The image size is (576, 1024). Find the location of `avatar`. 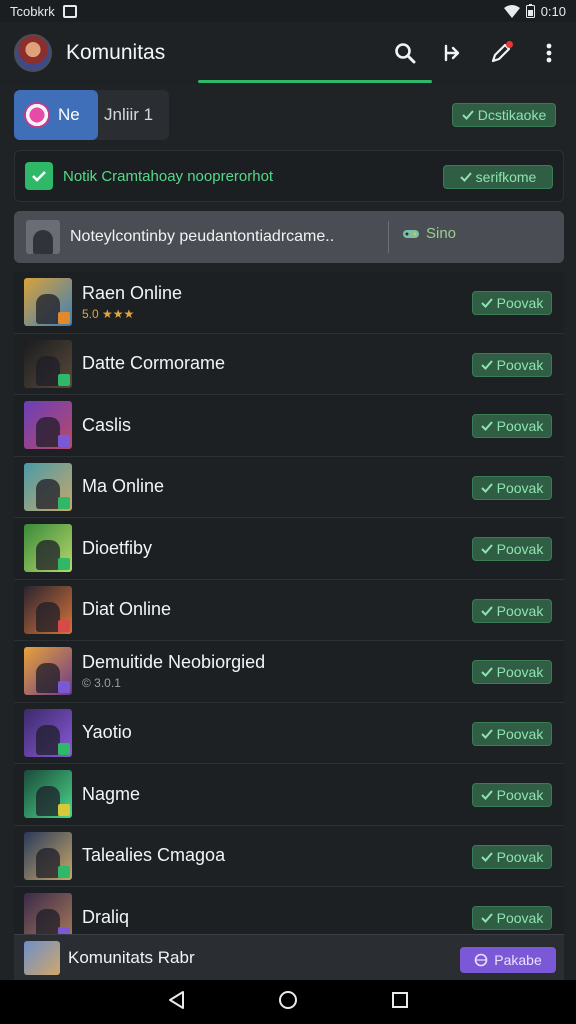

avatar is located at coordinates (33, 53).